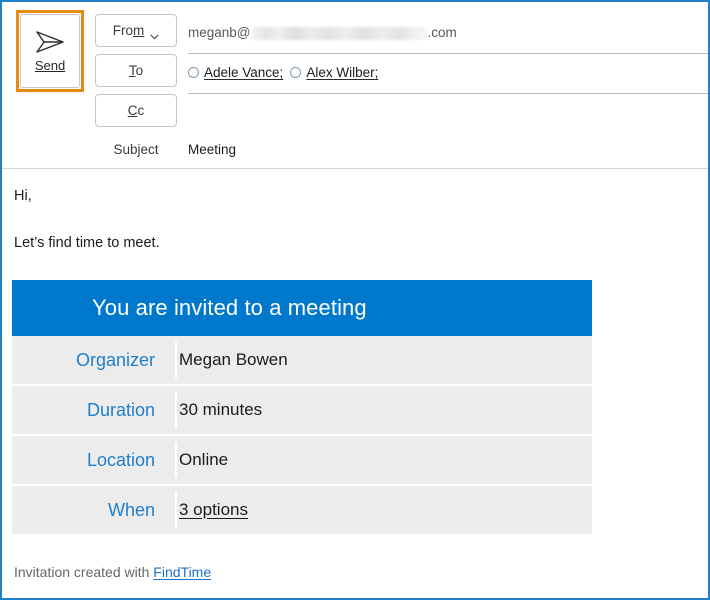  I want to click on row-label-duration: Duration, so click(120, 409).